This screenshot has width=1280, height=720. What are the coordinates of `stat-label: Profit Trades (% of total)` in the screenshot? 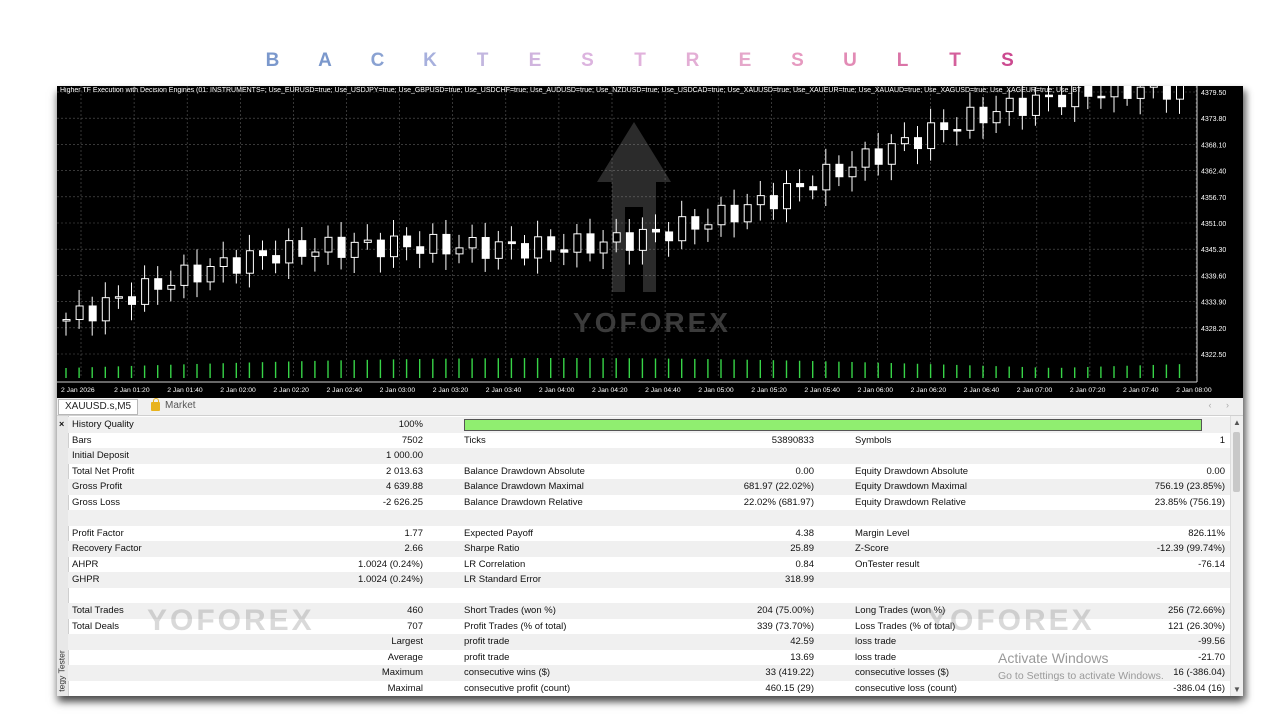 It's located at (515, 626).